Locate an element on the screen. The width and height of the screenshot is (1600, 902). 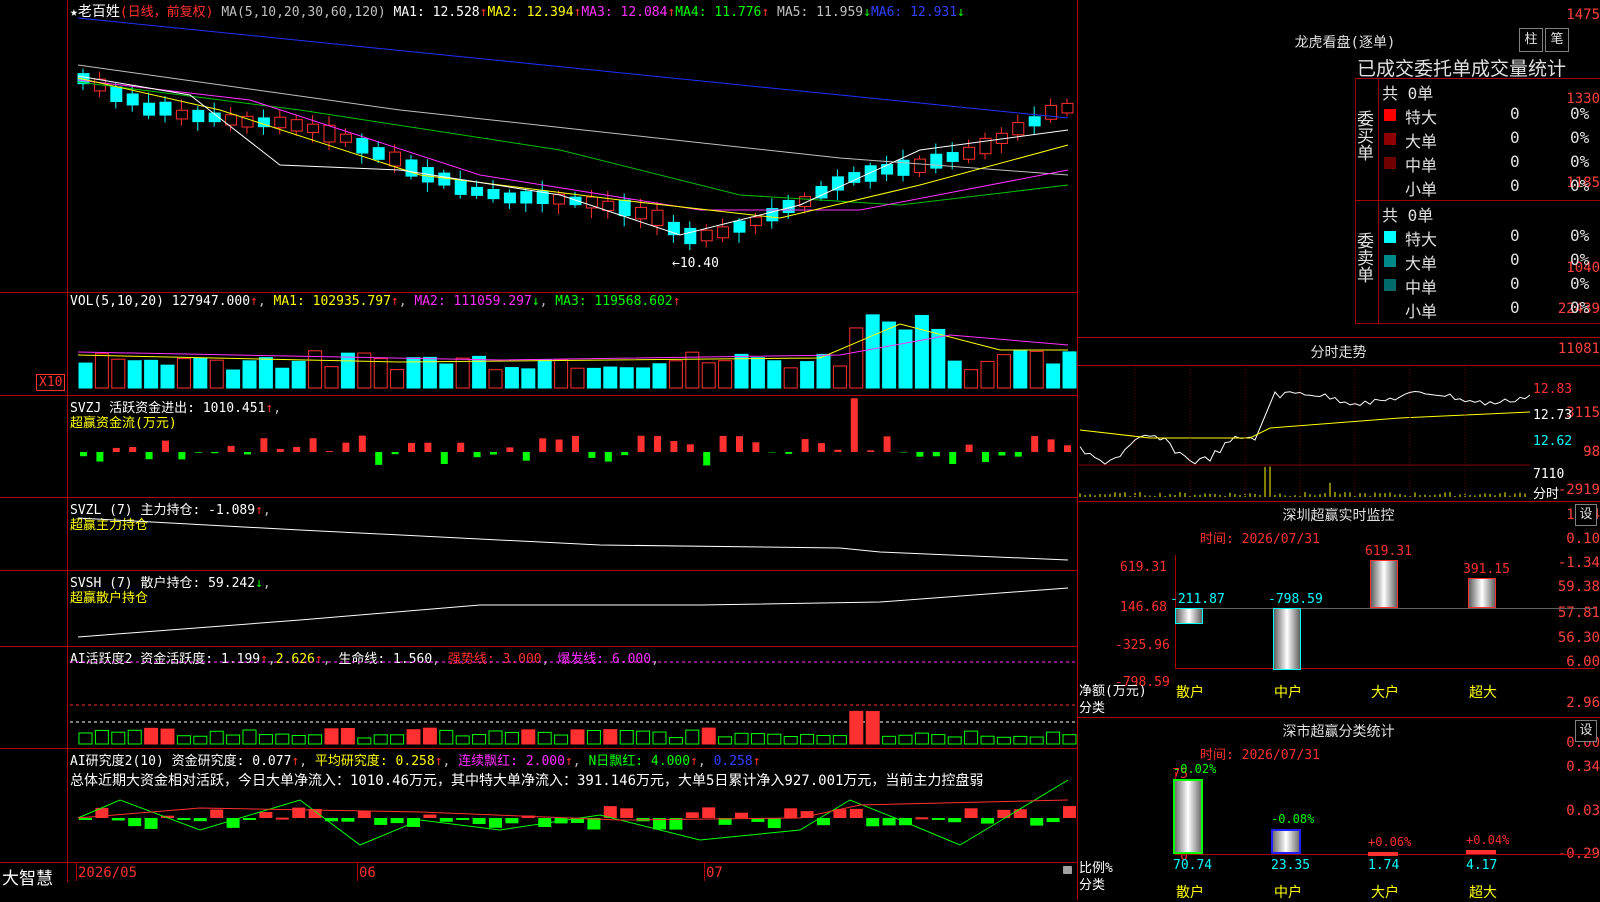
tick-view-button: 笔 is located at coordinates (1557, 40).